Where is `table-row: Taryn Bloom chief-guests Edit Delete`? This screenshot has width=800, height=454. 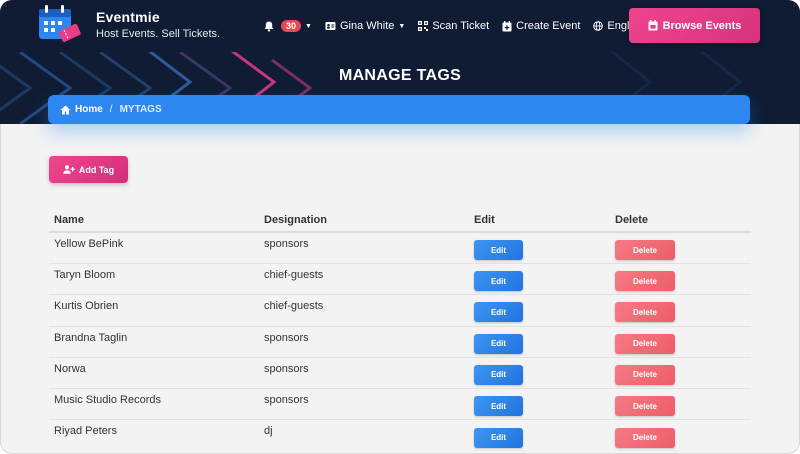
table-row: Taryn Bloom chief-guests Edit Delete is located at coordinates (400, 280).